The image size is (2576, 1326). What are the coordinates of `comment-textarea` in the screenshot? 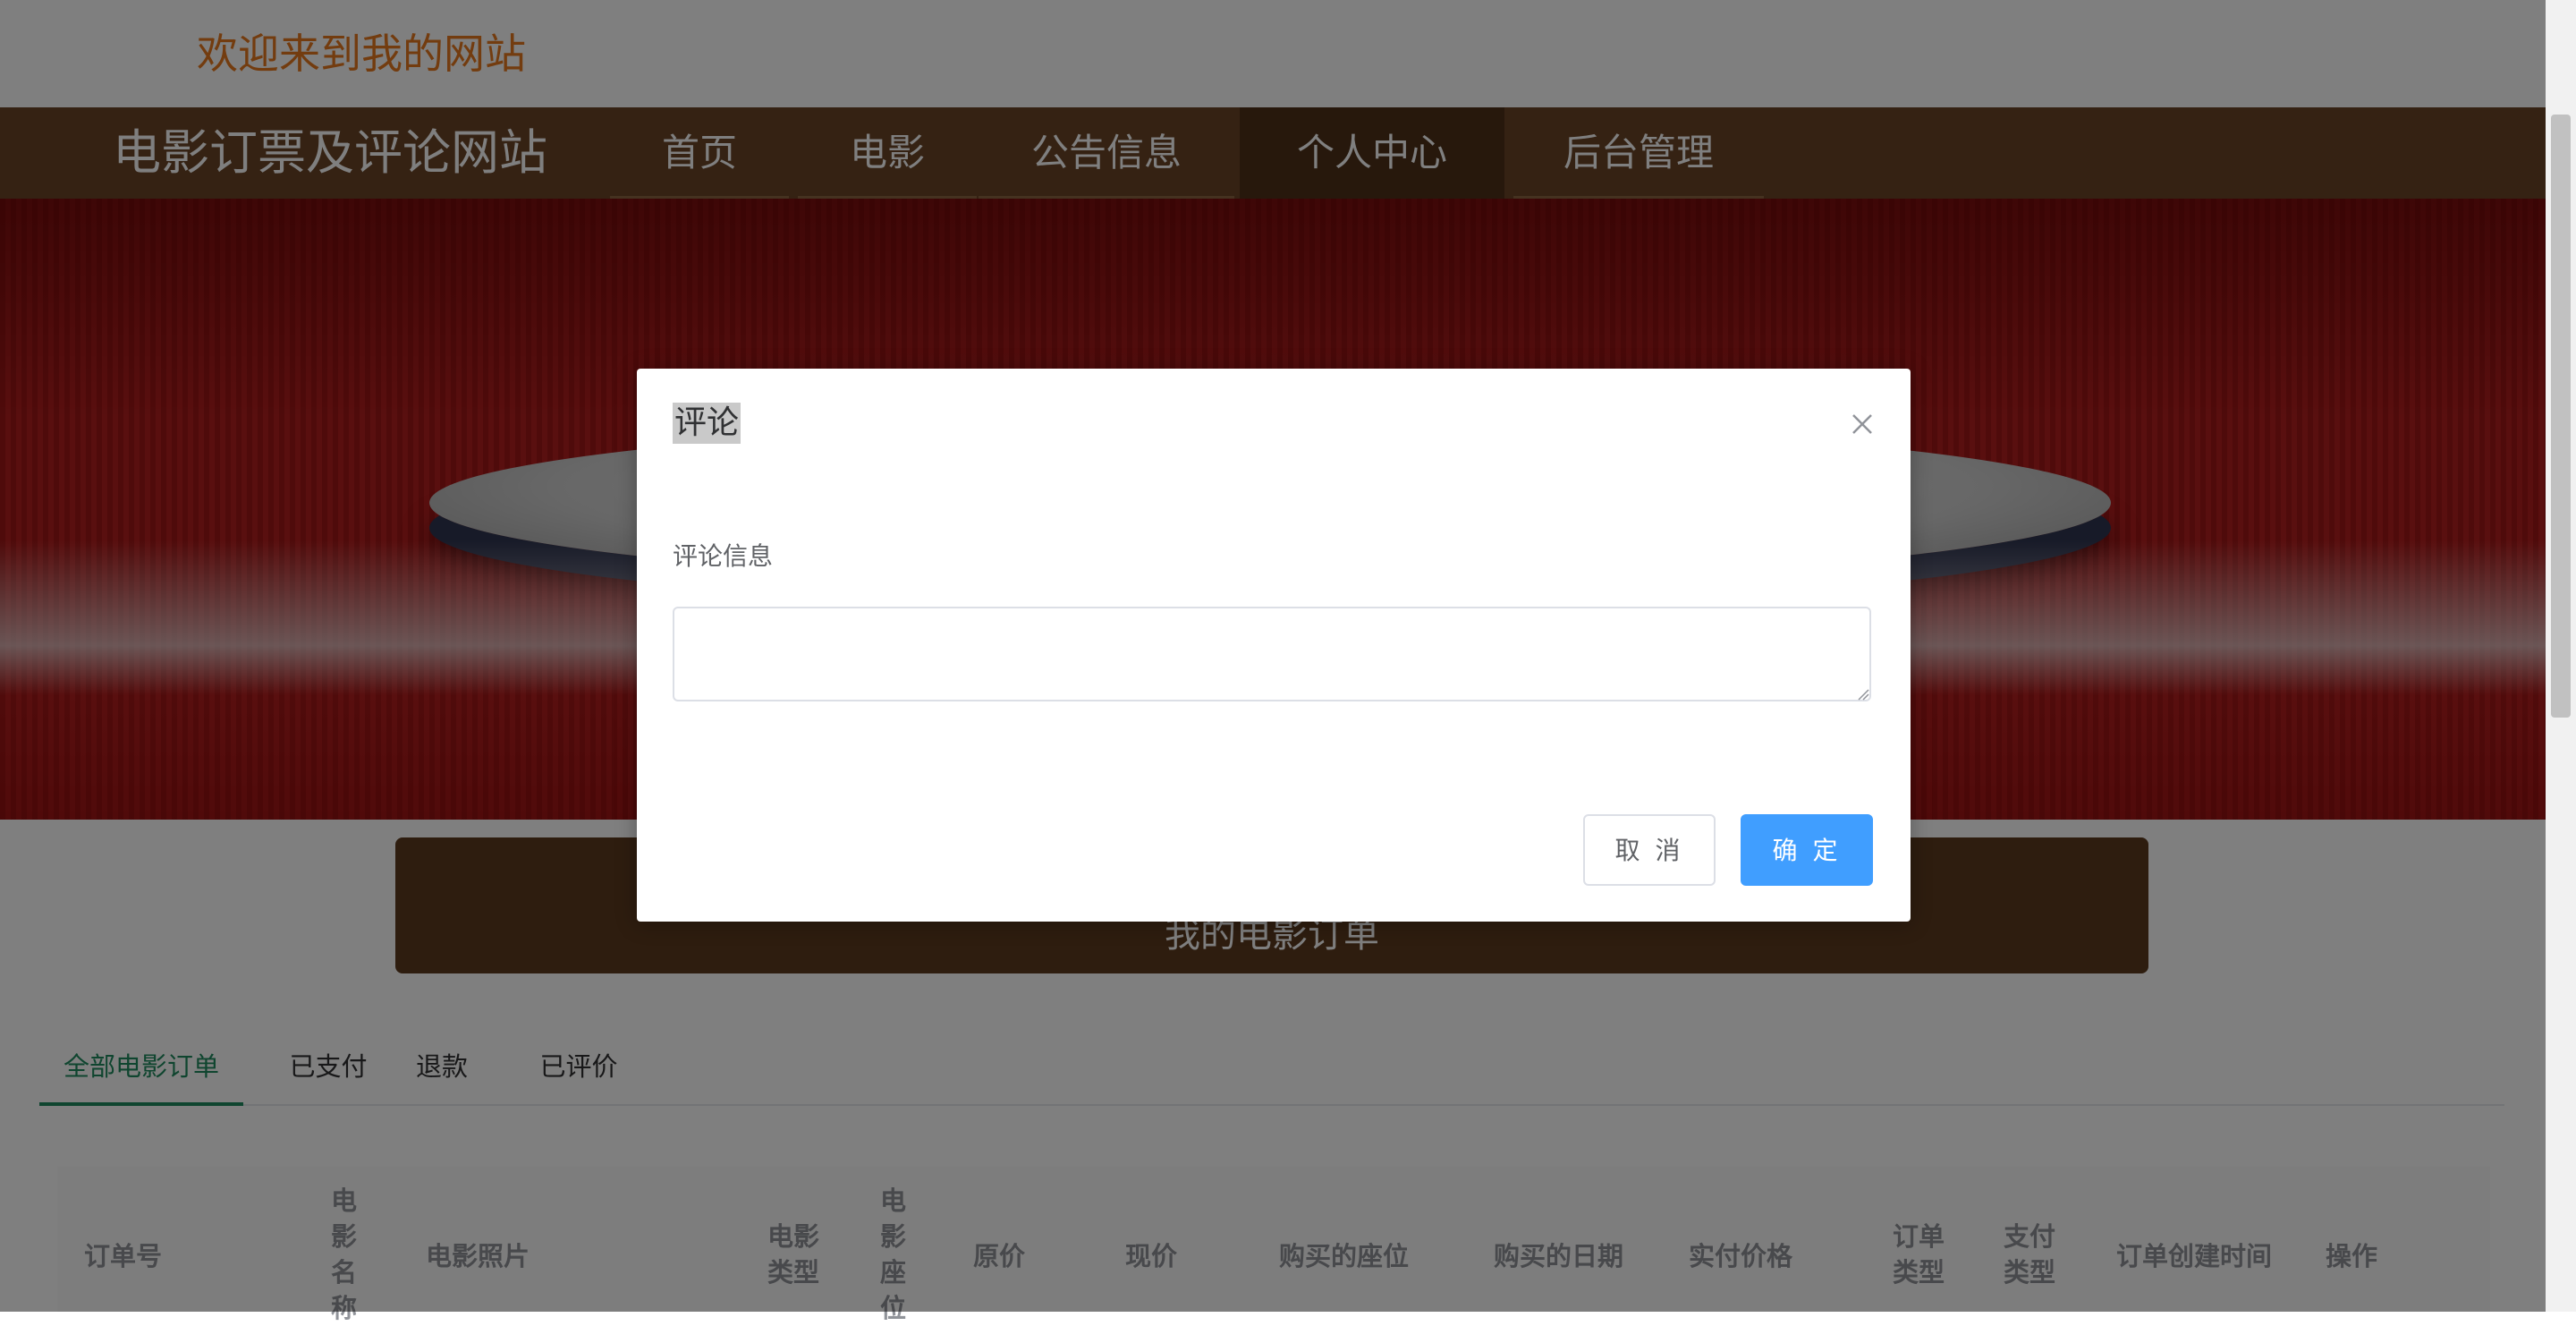 It's located at (1272, 654).